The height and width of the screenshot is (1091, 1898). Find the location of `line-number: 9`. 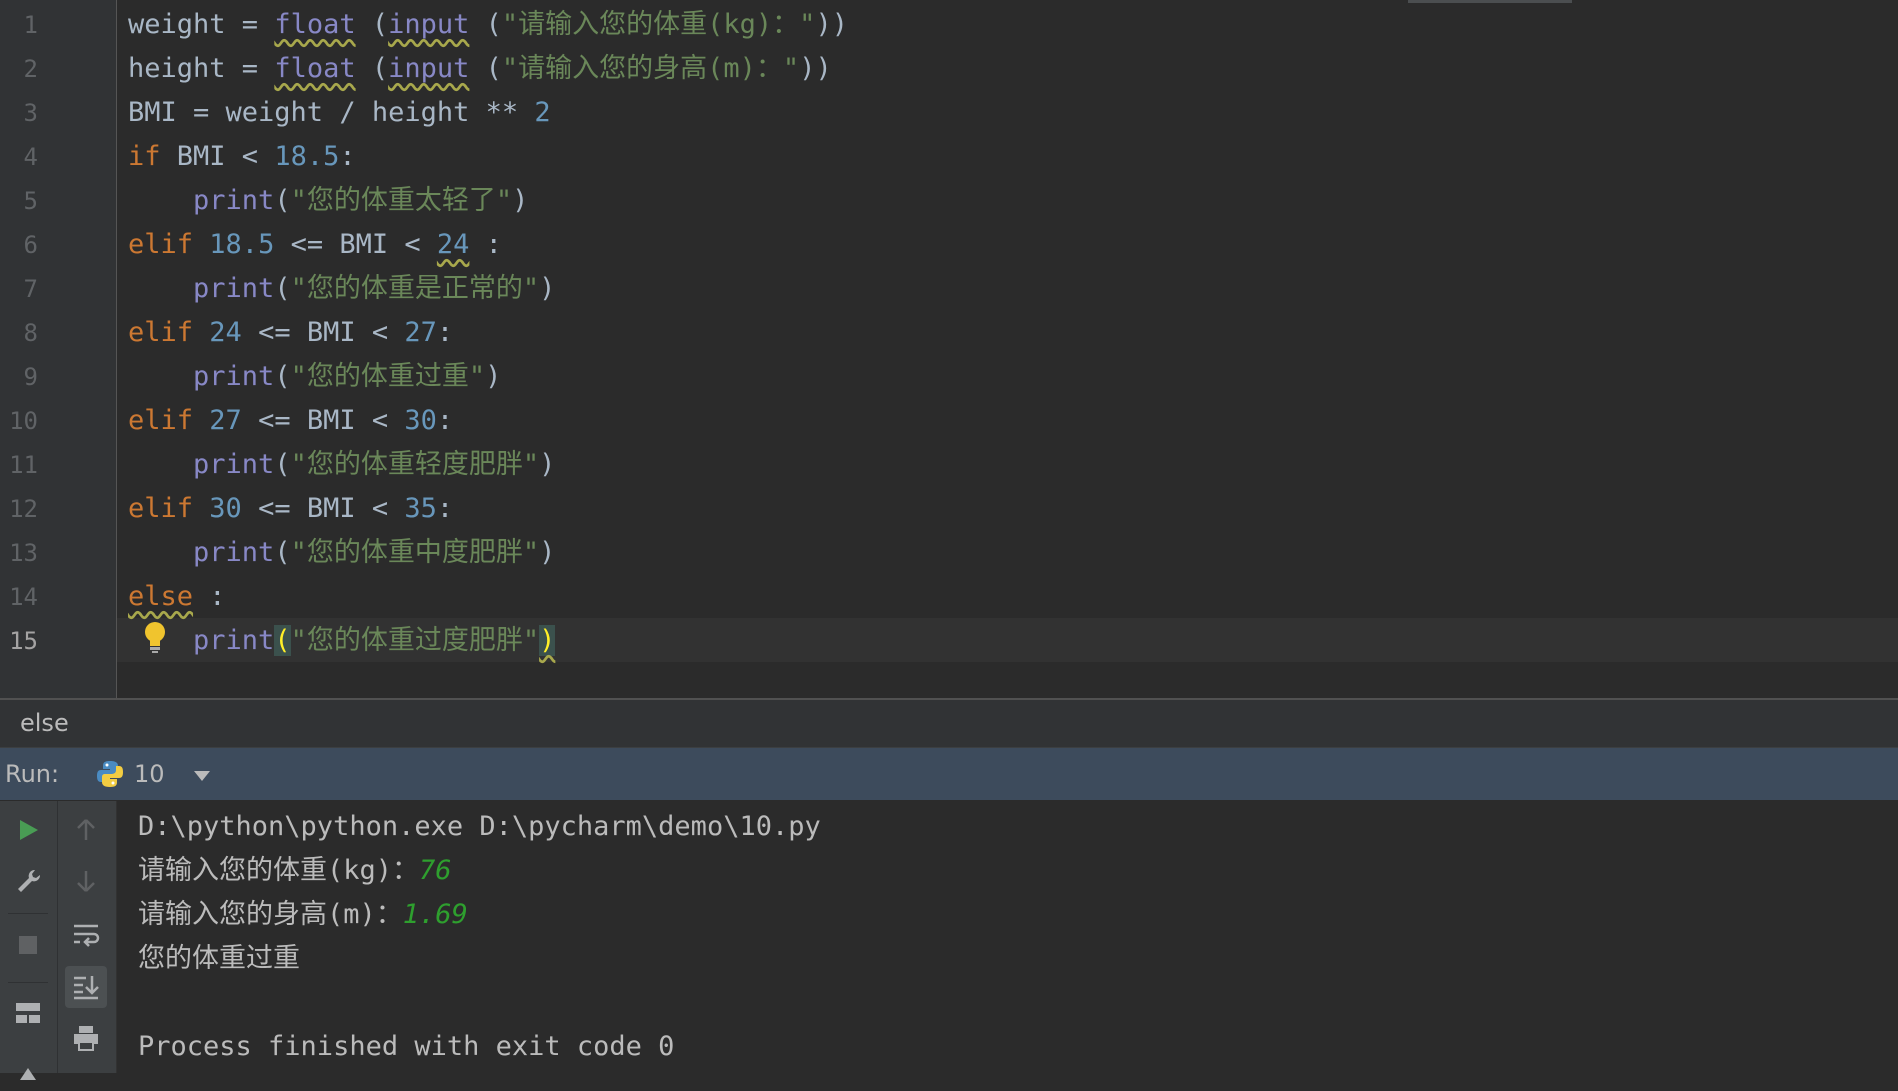

line-number: 9 is located at coordinates (30, 377).